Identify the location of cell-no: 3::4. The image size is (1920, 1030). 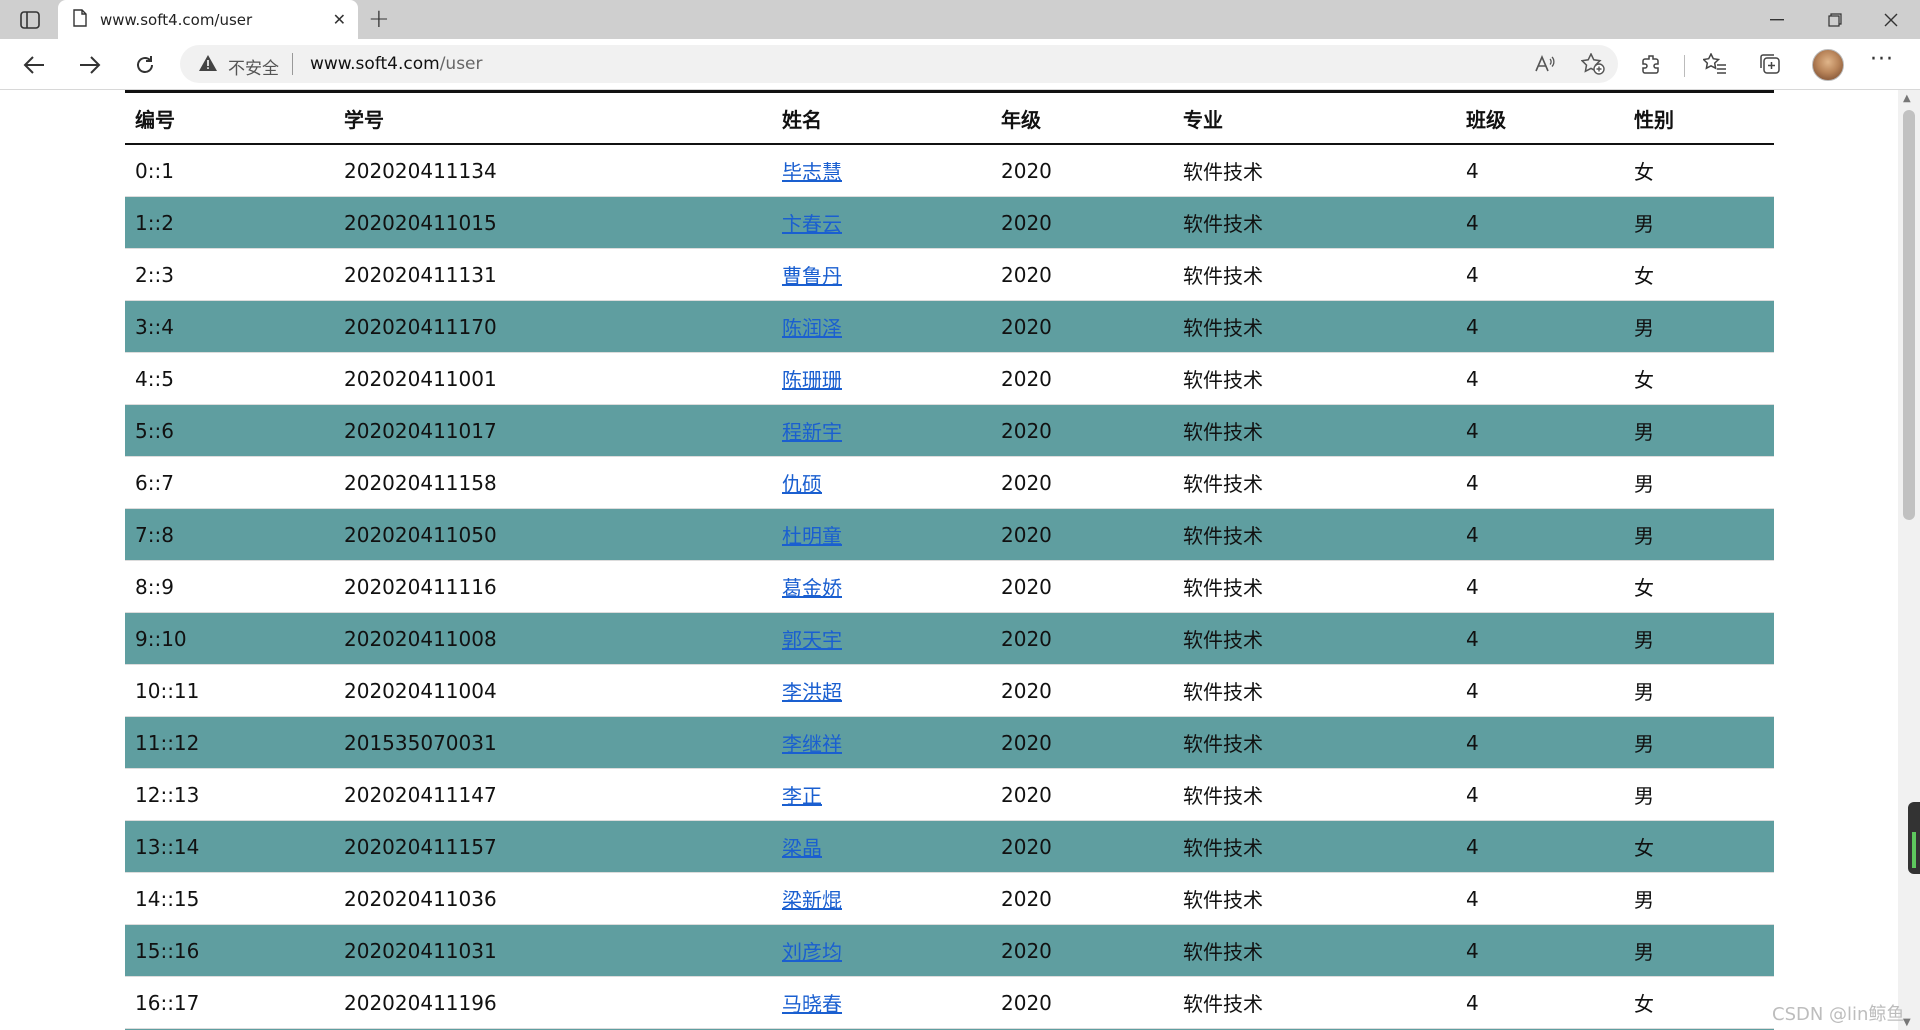
(229, 326).